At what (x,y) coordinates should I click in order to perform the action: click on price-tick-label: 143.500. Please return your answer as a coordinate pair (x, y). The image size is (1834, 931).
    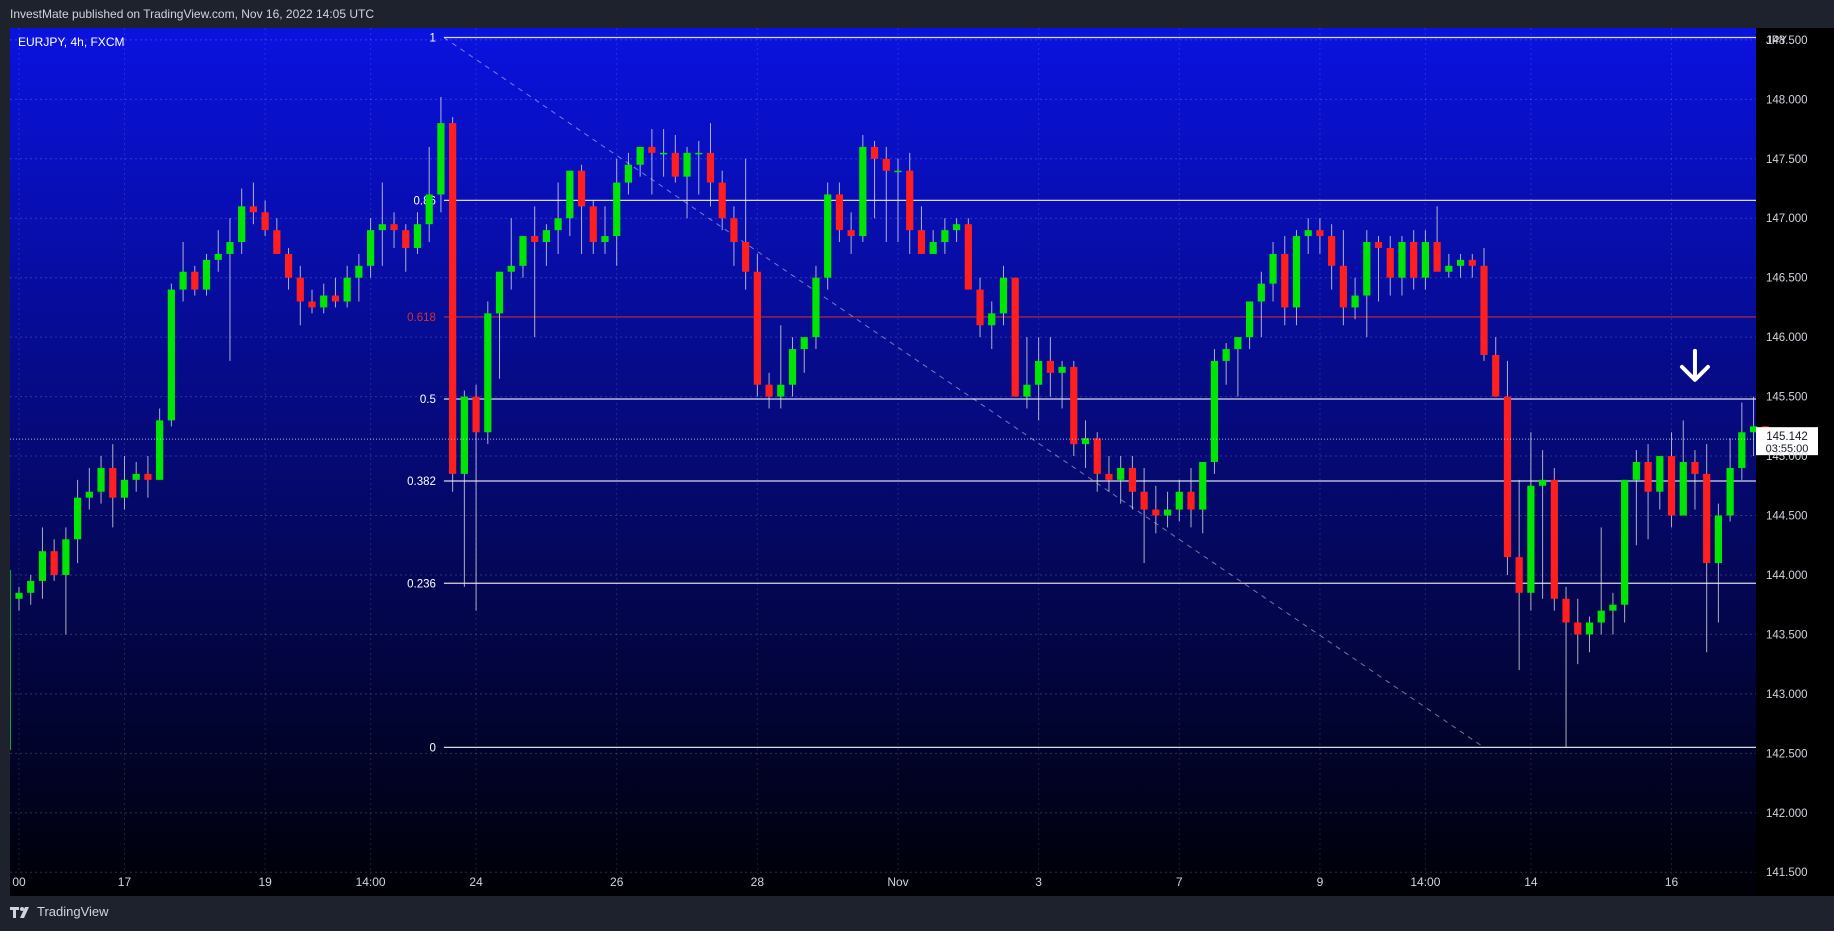
    Looking at the image, I should click on (1787, 635).